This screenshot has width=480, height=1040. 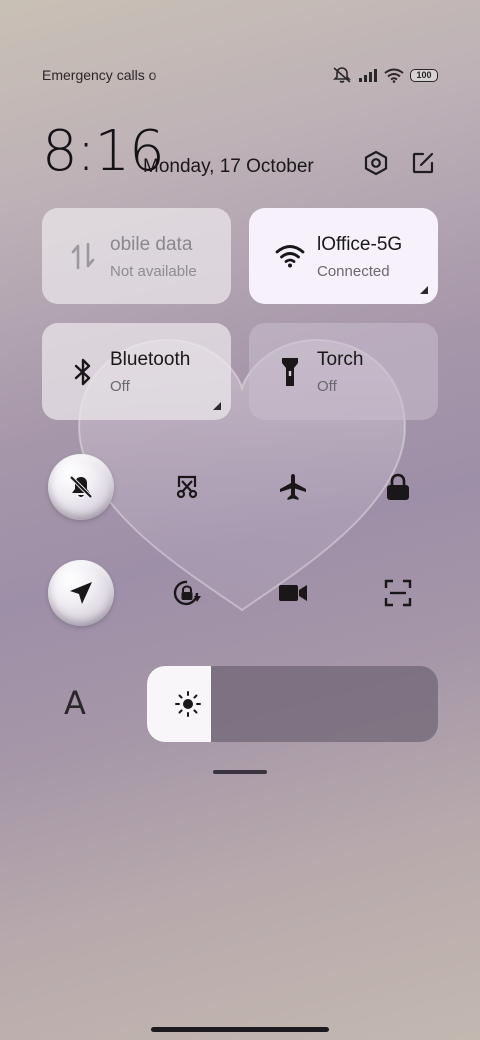 I want to click on settings-hex-icon, so click(x=376, y=163).